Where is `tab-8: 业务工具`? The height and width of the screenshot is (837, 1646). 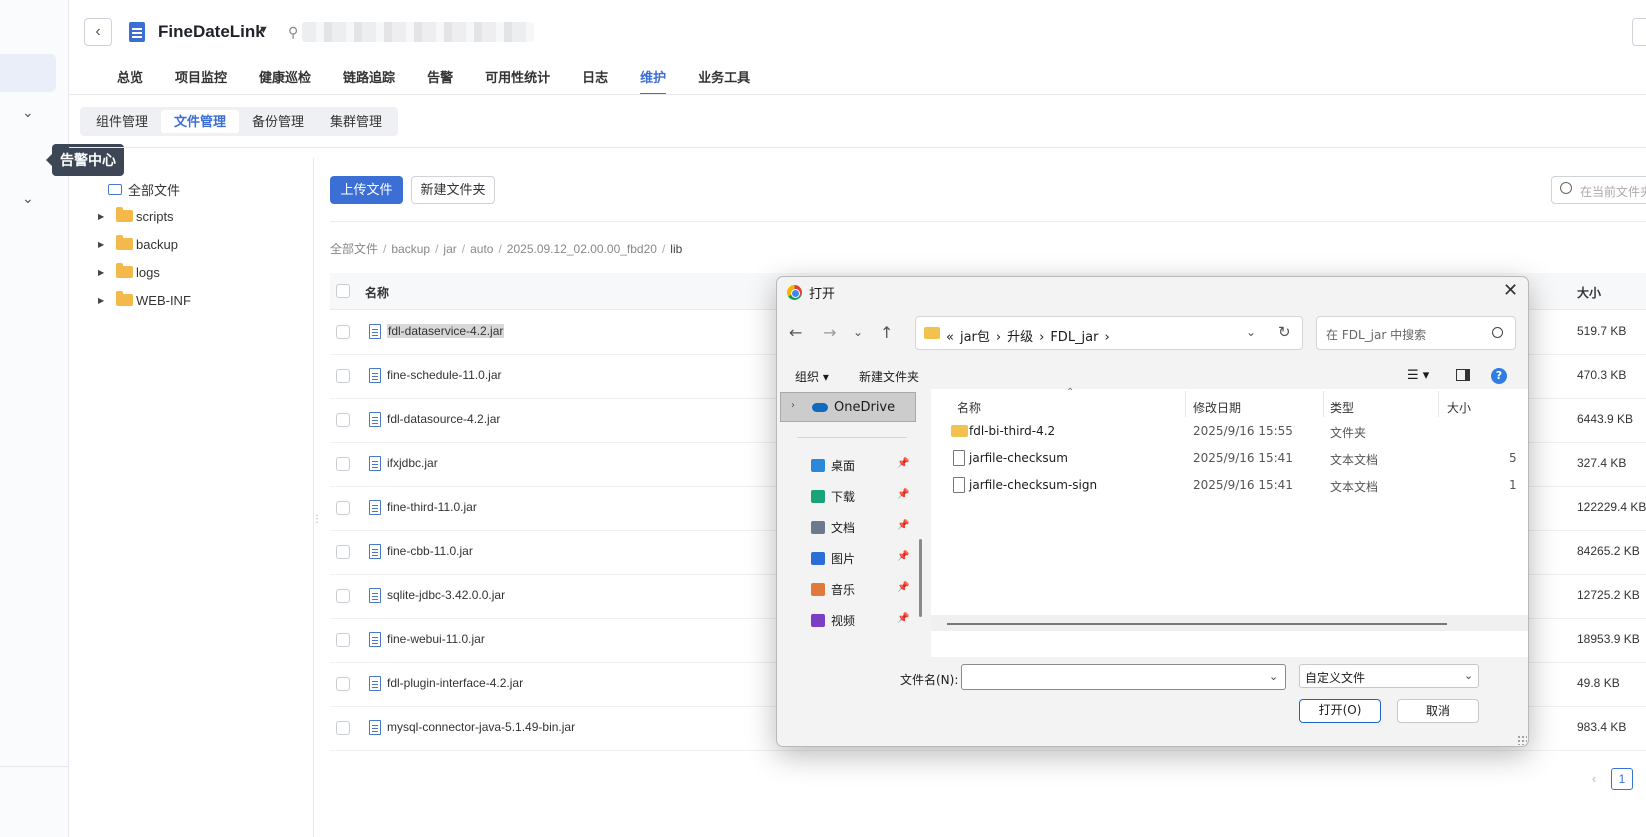 tab-8: 业务工具 is located at coordinates (724, 81).